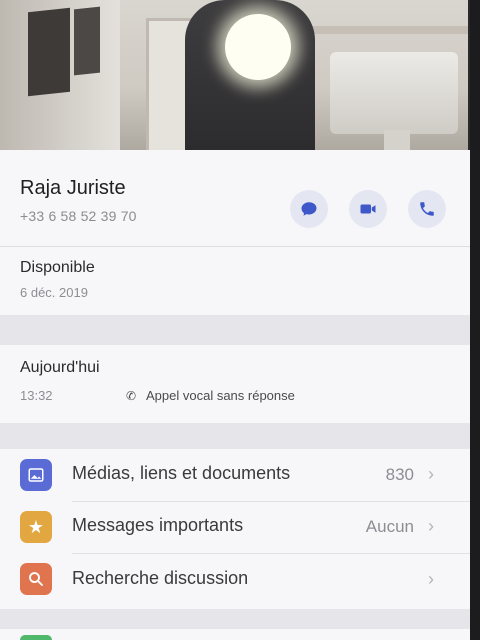 The height and width of the screenshot is (640, 480). I want to click on call-description: Appel vocal sans réponse, so click(220, 395).